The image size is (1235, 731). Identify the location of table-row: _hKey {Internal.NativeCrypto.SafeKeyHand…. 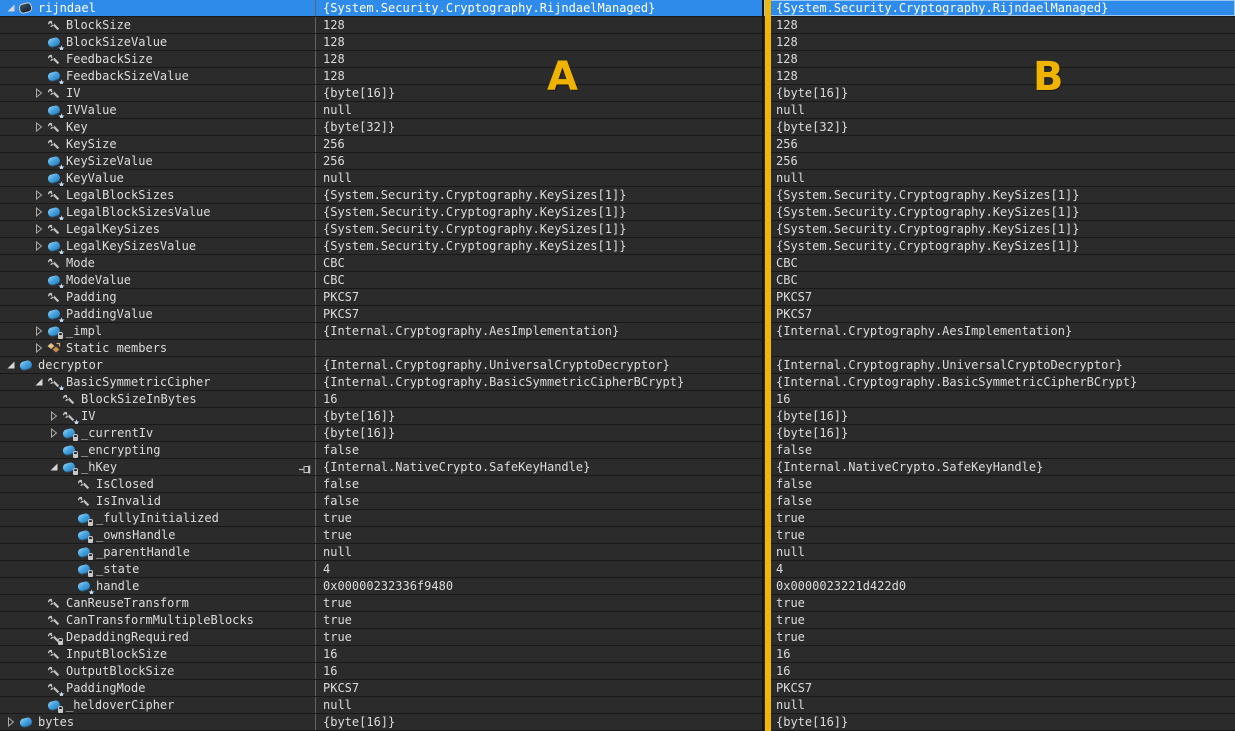
(617, 467).